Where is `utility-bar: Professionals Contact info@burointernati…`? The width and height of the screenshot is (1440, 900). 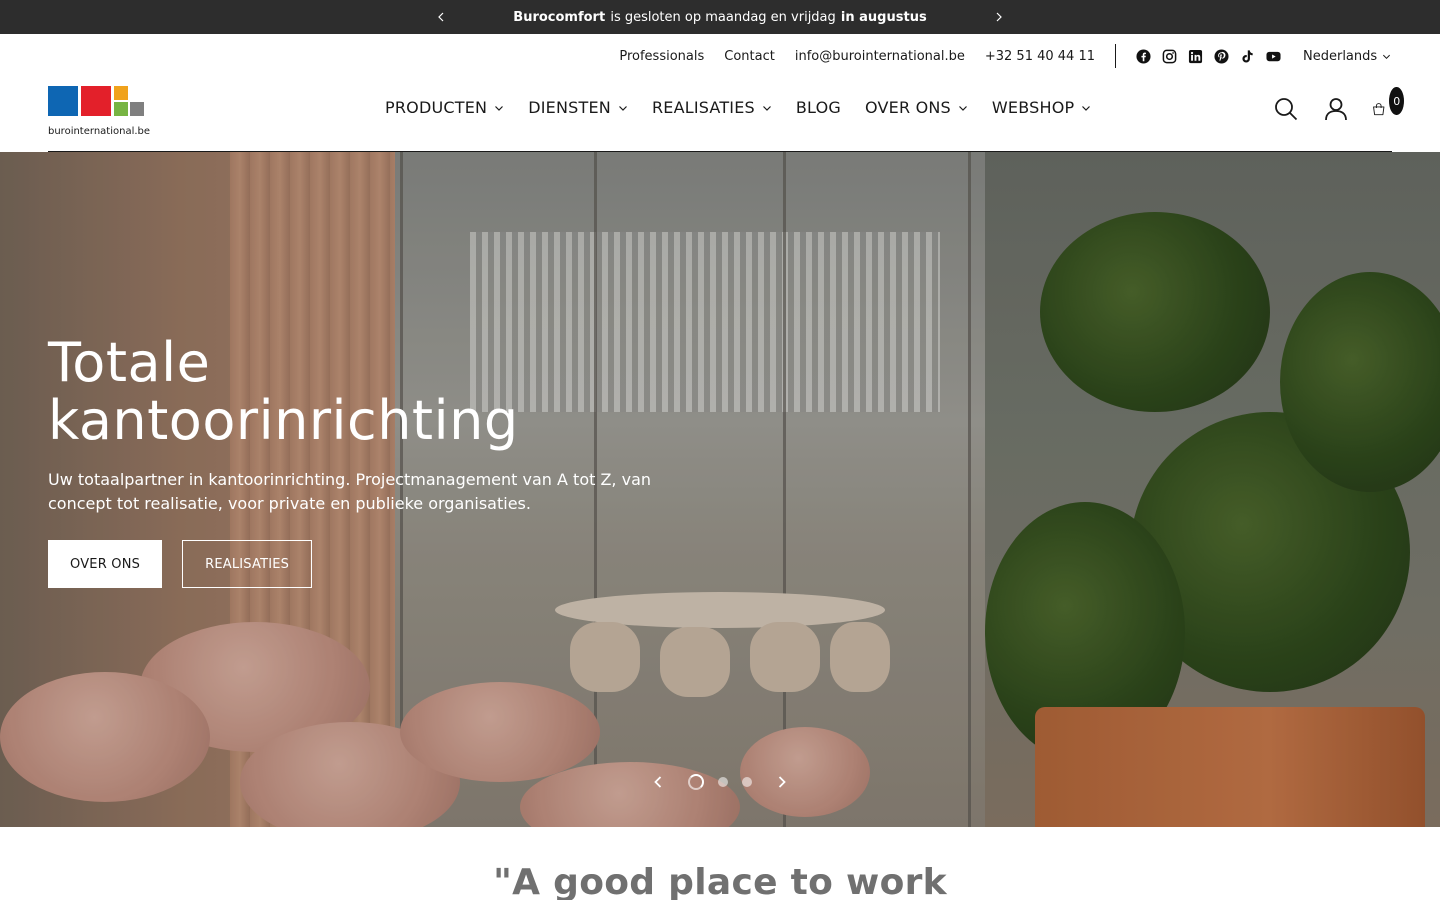
utility-bar: Professionals Contact info@burointernati… is located at coordinates (720, 56).